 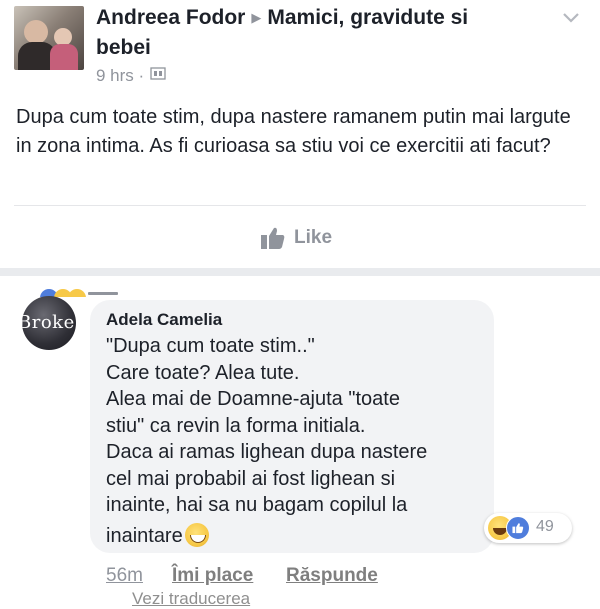 I want to click on comment-like-button: Îmi place, so click(x=212, y=576).